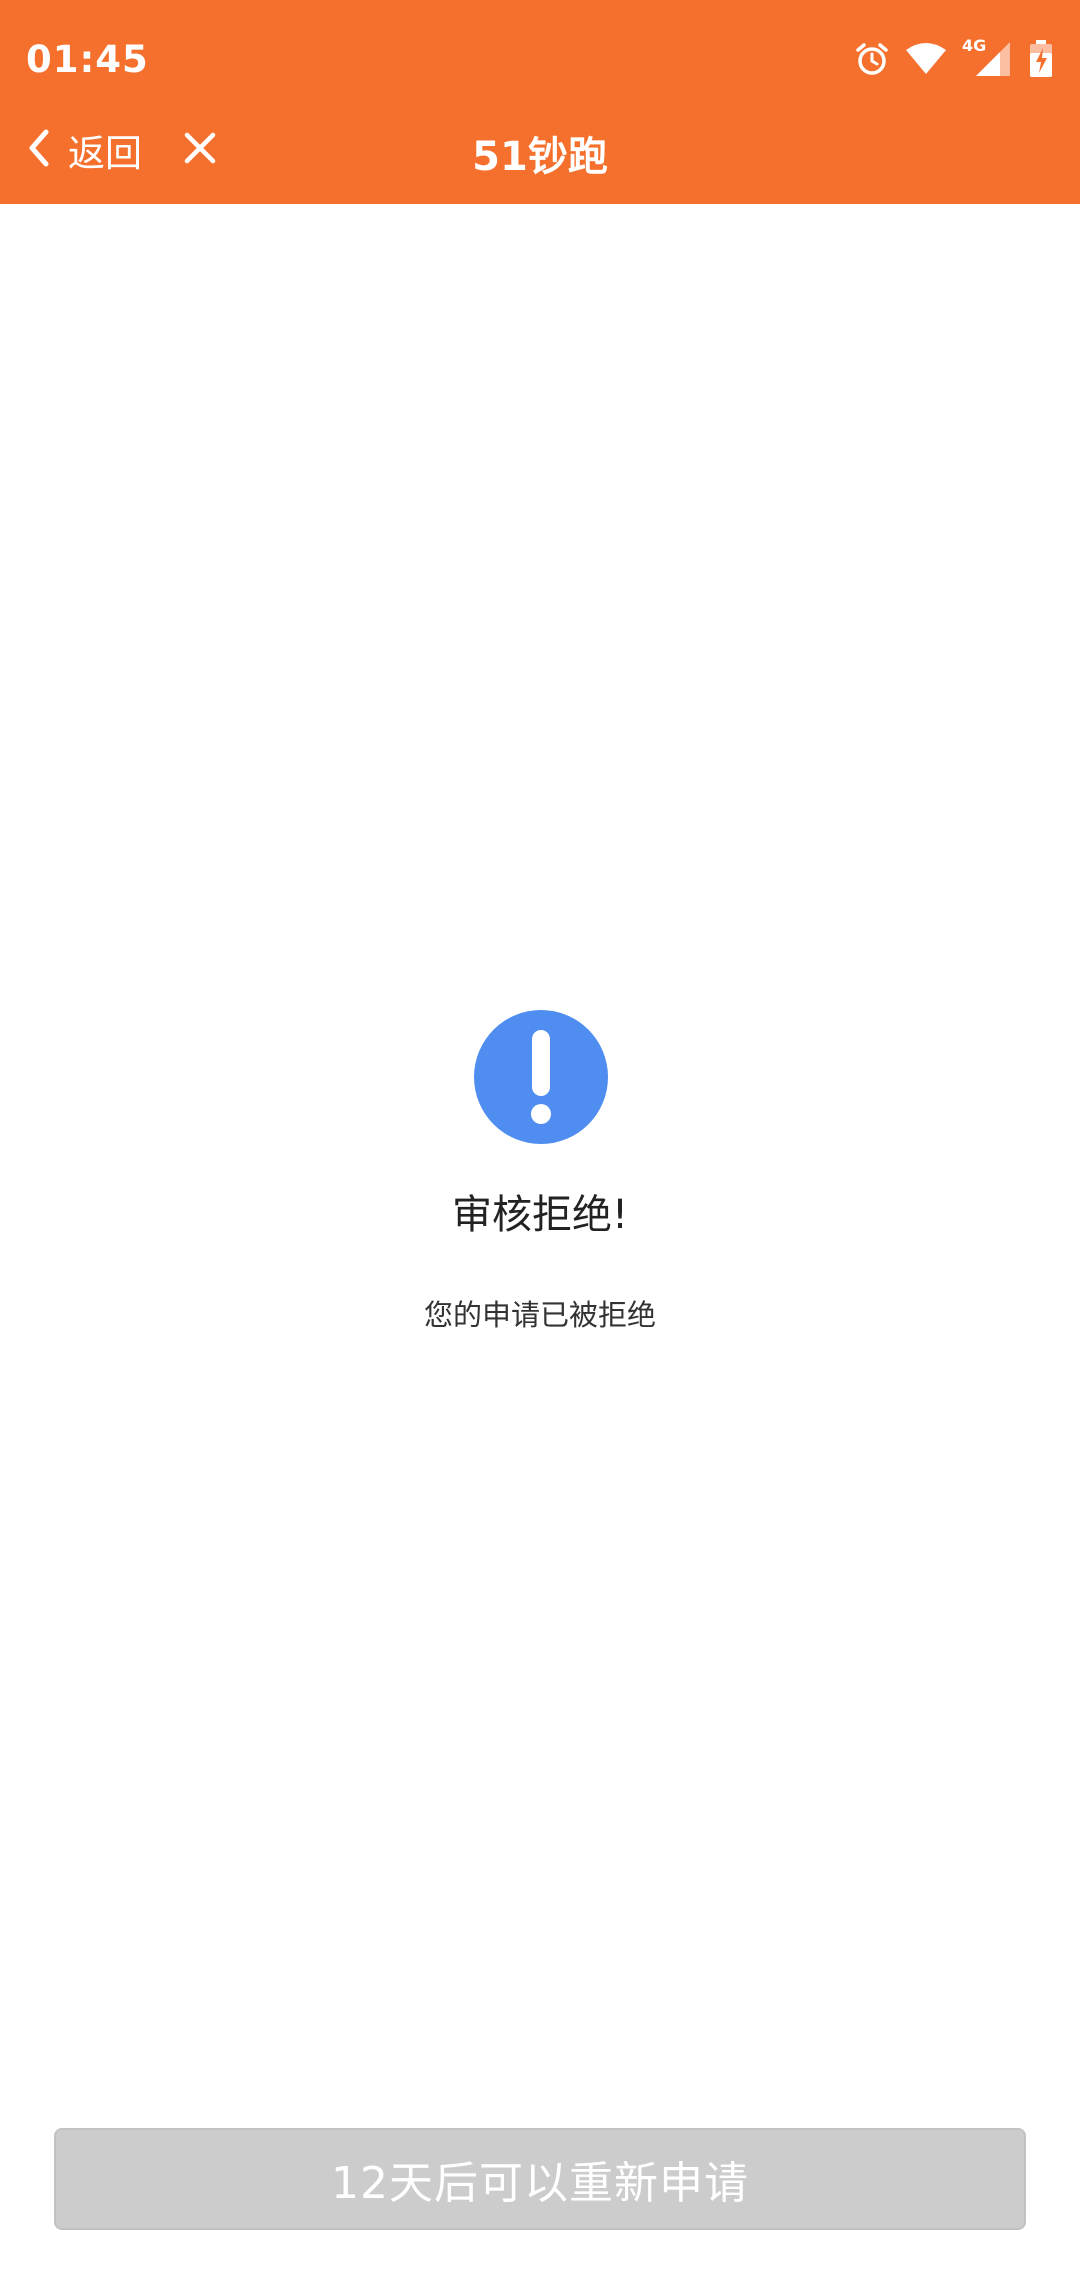 Image resolution: width=1080 pixels, height=2280 pixels. I want to click on signal-icon: 4G, so click(988, 58).